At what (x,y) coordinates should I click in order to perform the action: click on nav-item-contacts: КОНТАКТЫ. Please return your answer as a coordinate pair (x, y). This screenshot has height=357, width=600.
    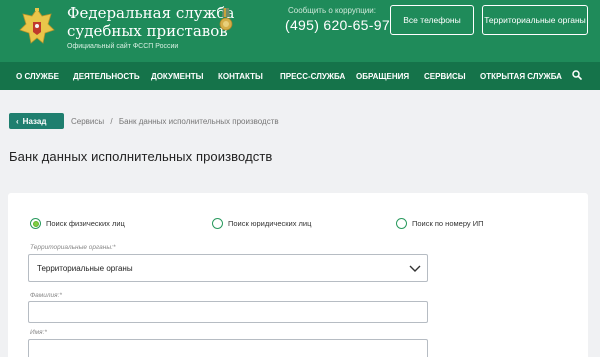
    Looking at the image, I should click on (240, 76).